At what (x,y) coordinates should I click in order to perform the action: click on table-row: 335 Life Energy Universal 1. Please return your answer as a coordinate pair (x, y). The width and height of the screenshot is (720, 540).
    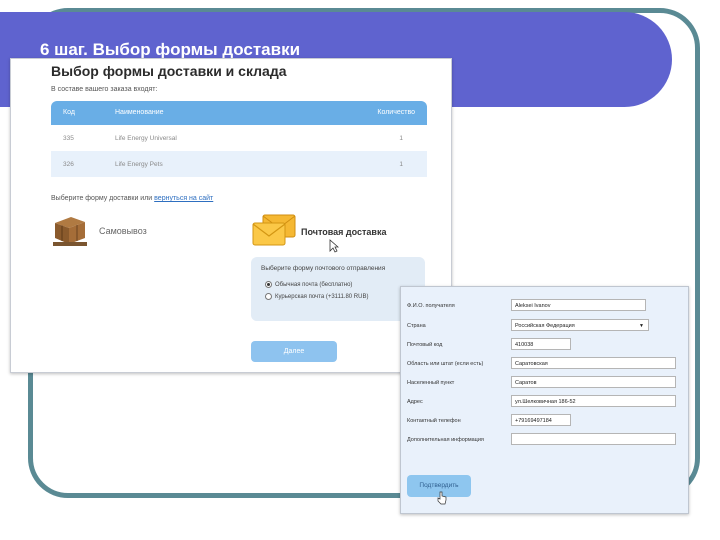
    Looking at the image, I should click on (239, 138).